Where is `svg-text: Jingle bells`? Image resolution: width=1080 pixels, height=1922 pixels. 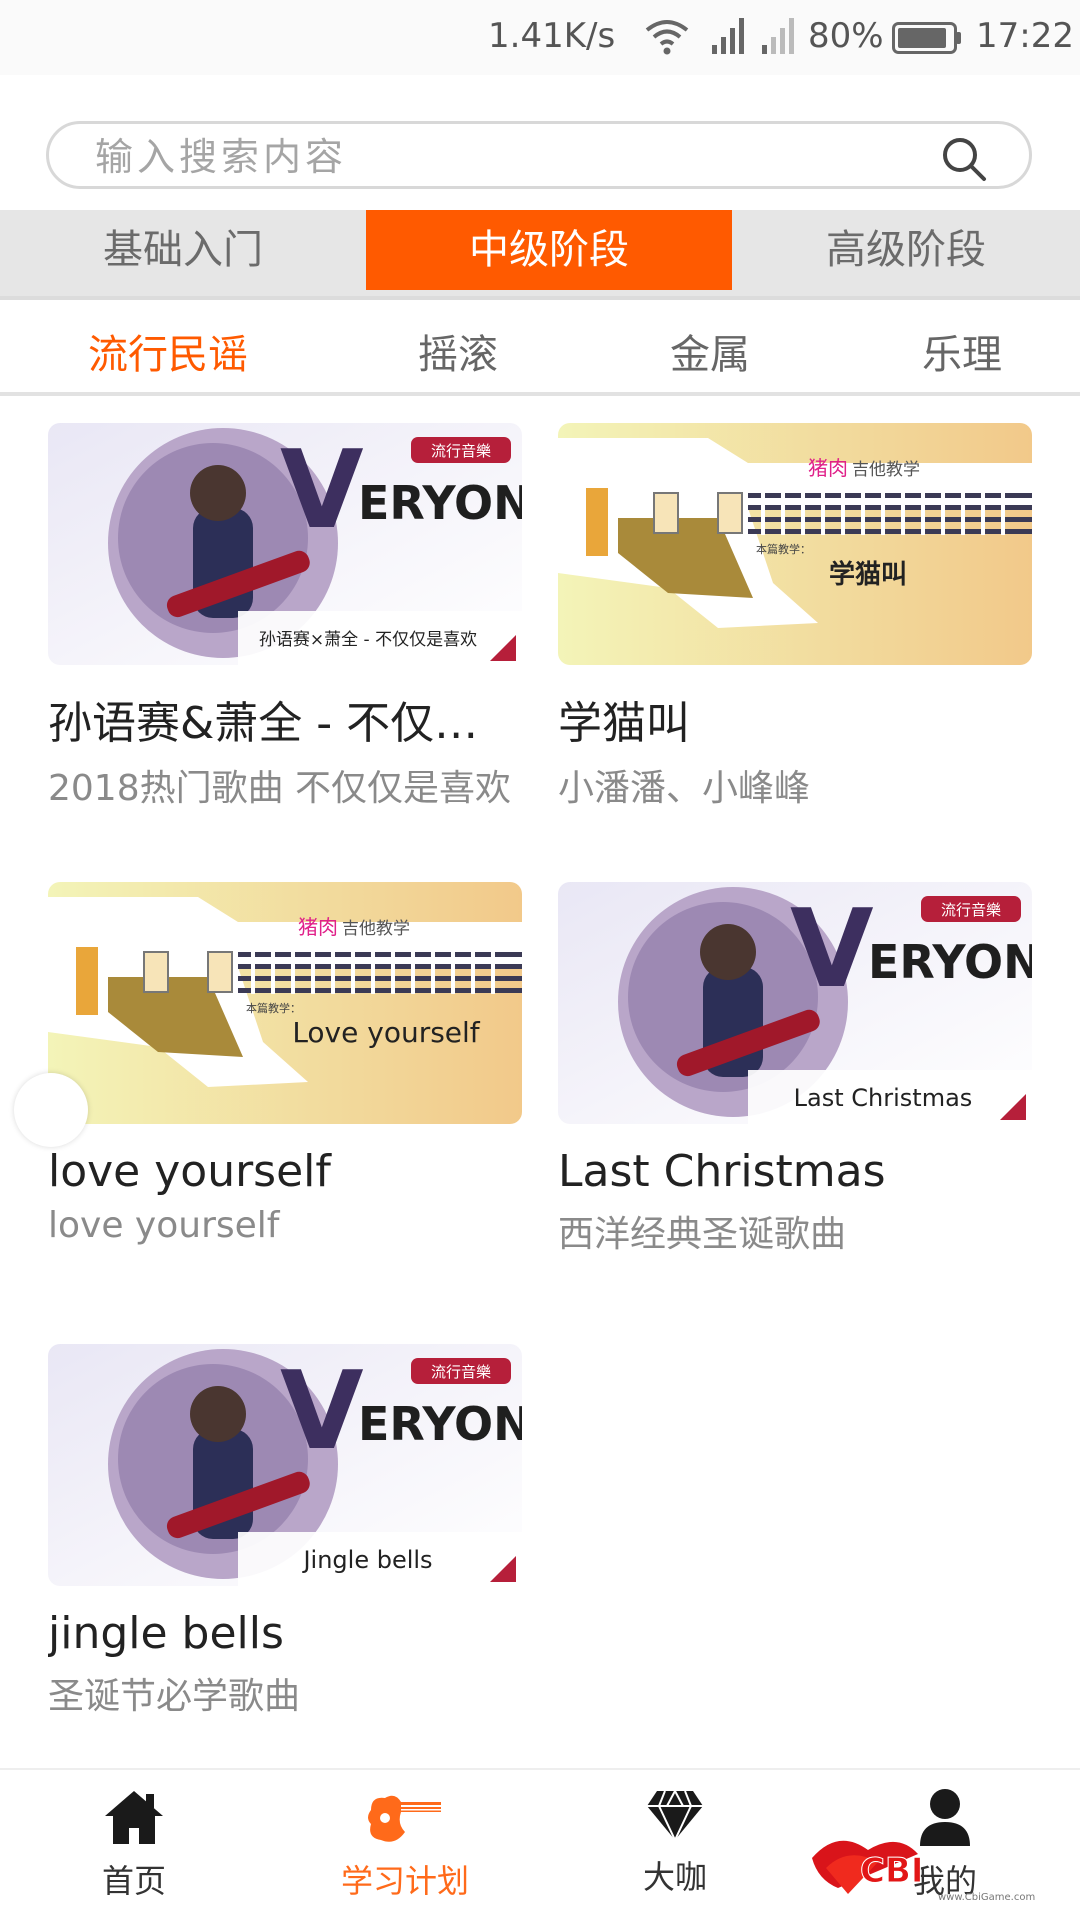 svg-text: Jingle bells is located at coordinates (366, 1560).